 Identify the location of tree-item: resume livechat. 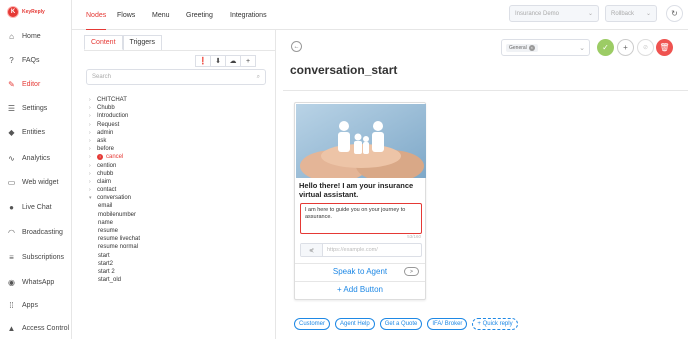
(179, 239).